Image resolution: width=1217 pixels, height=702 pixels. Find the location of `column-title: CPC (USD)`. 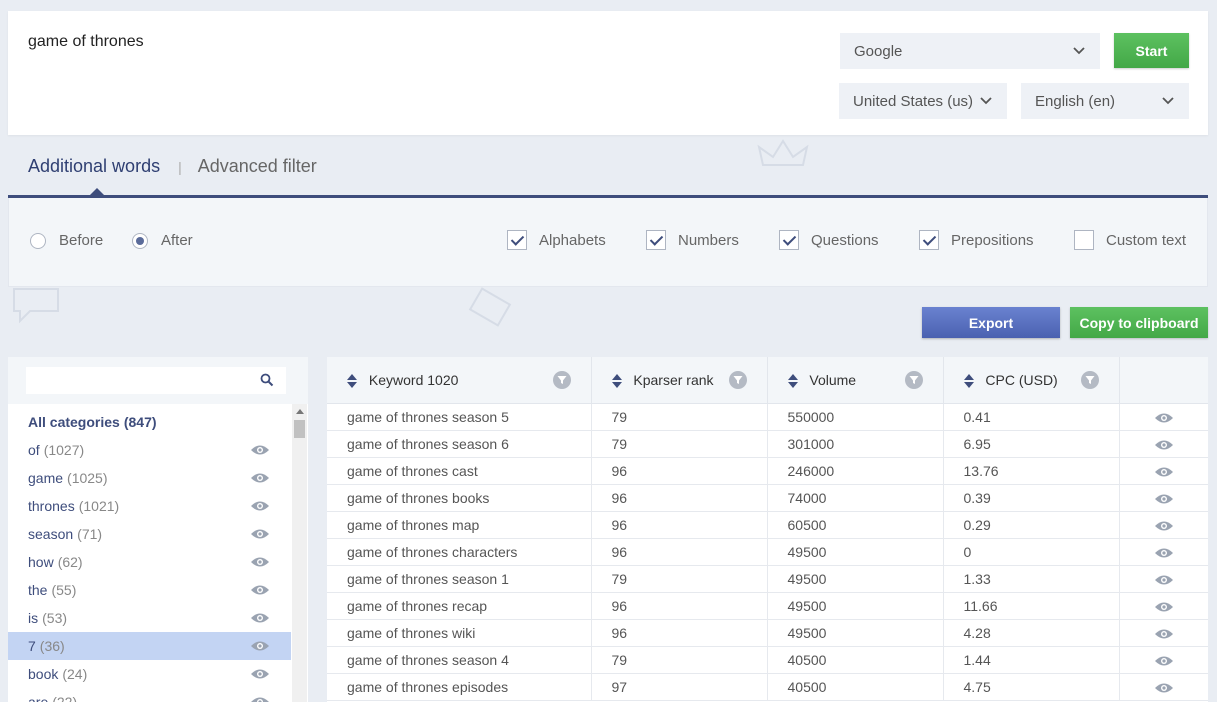

column-title: CPC (USD) is located at coordinates (1021, 379).